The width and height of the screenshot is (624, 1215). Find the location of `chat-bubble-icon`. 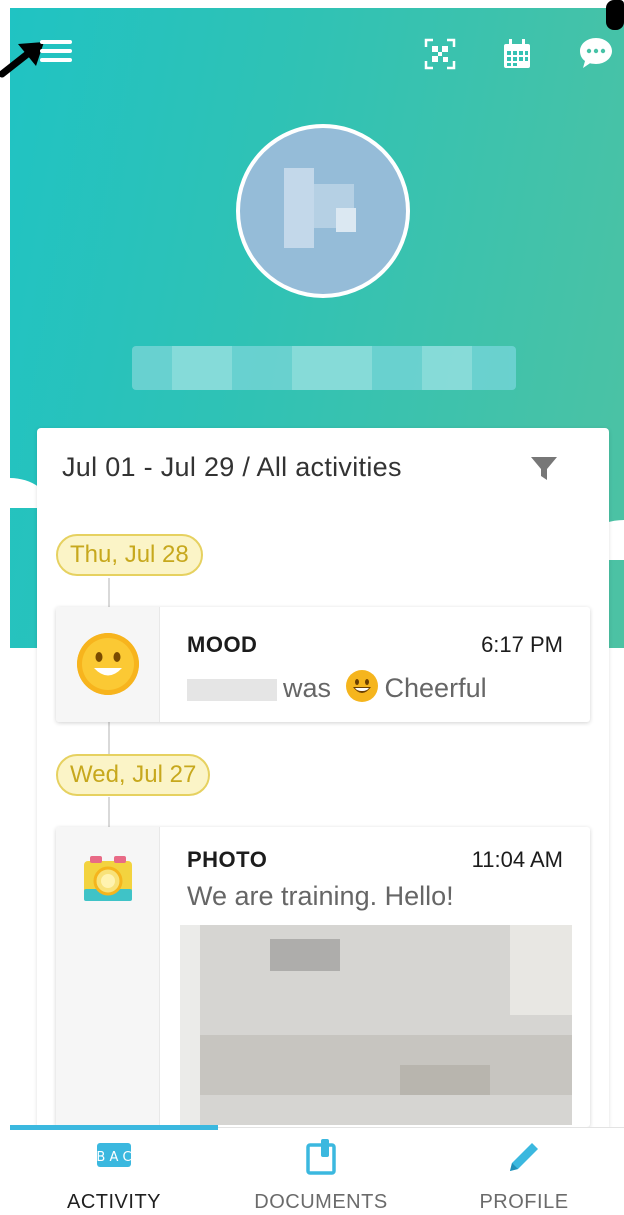

chat-bubble-icon is located at coordinates (596, 53).